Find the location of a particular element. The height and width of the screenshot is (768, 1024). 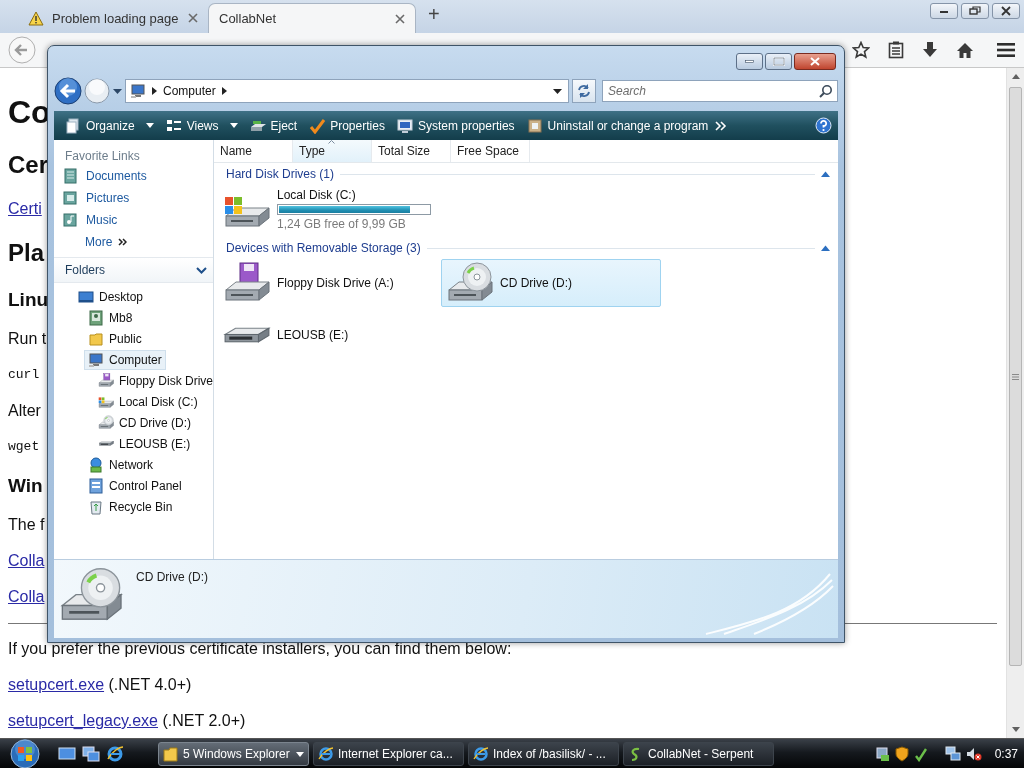

minimize-button is located at coordinates (944, 11).